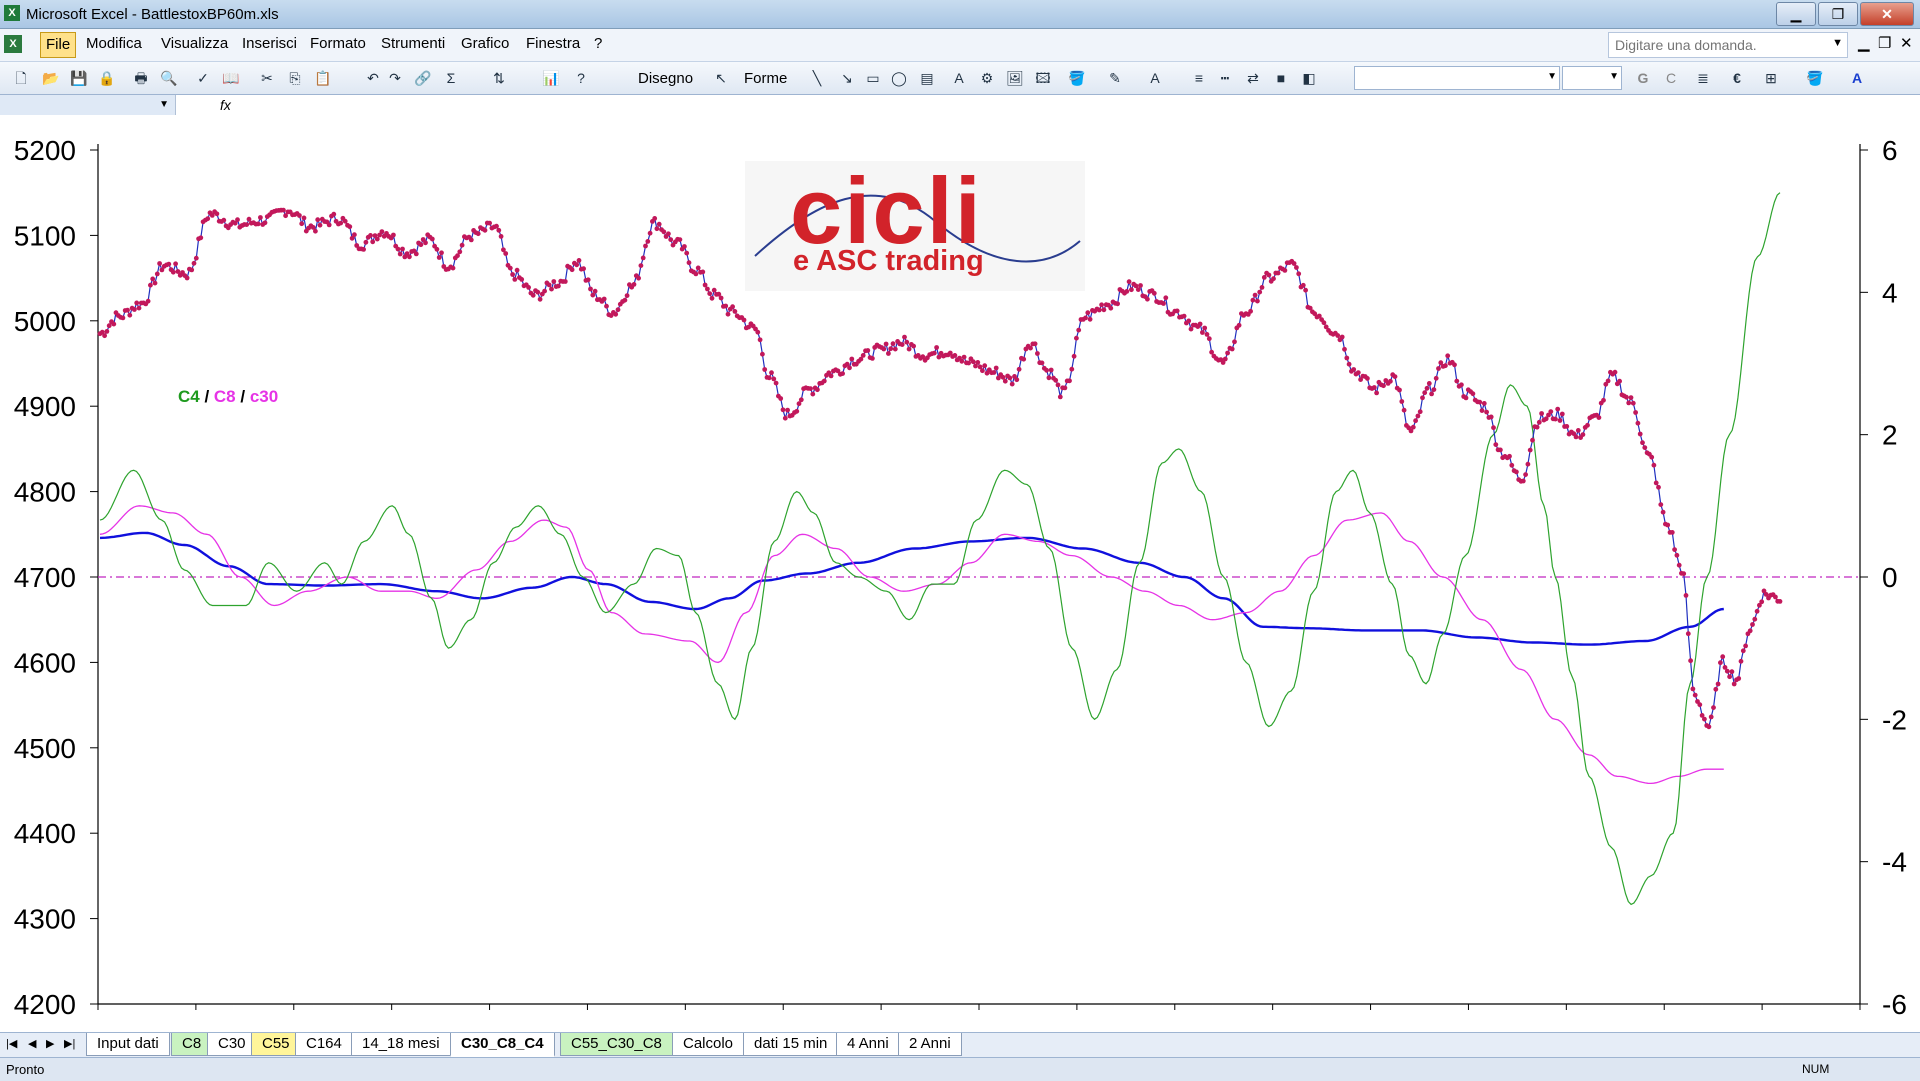 The image size is (1920, 1081). What do you see at coordinates (451, 78) in the screenshot?
I see `autosum-icon: Σ` at bounding box center [451, 78].